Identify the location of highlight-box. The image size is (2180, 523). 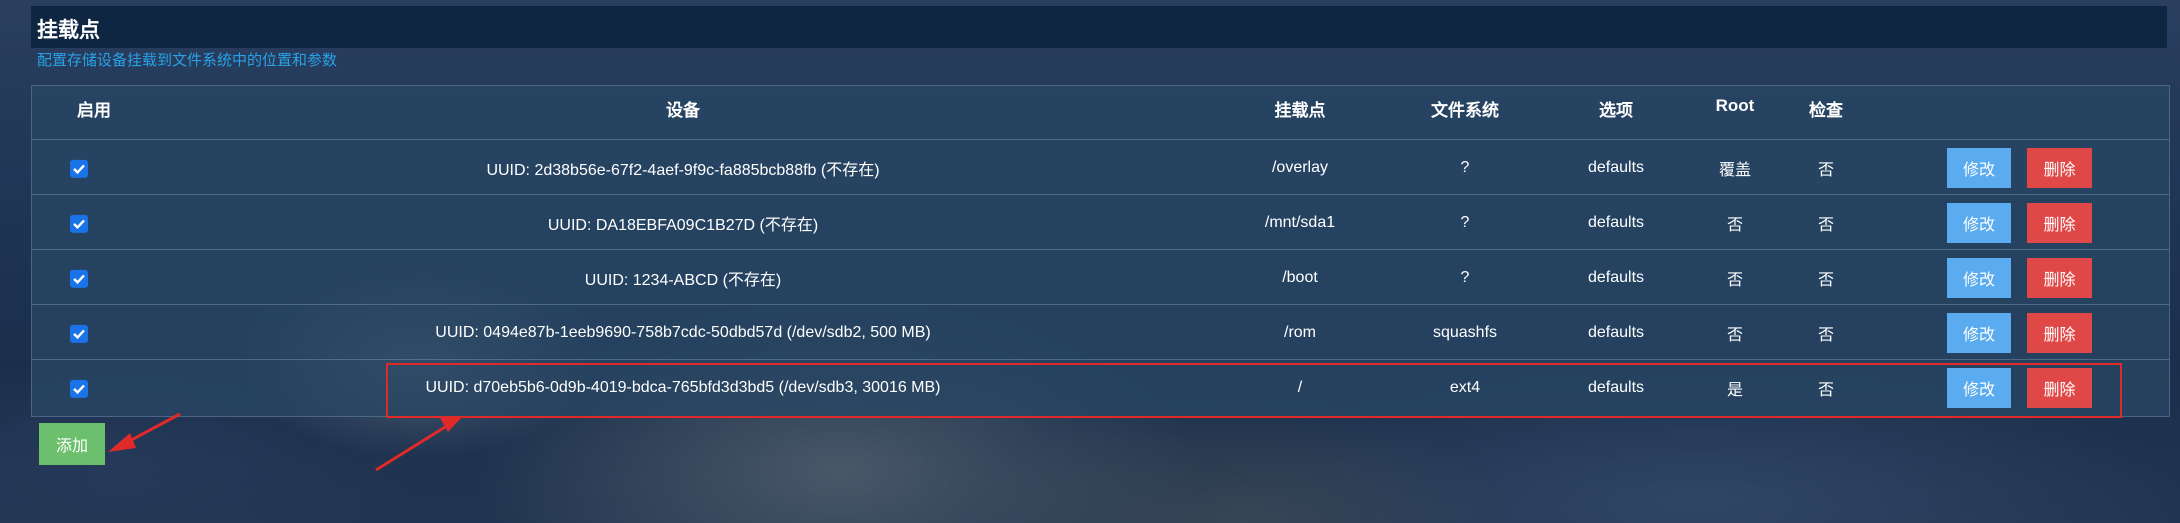
(1254, 390).